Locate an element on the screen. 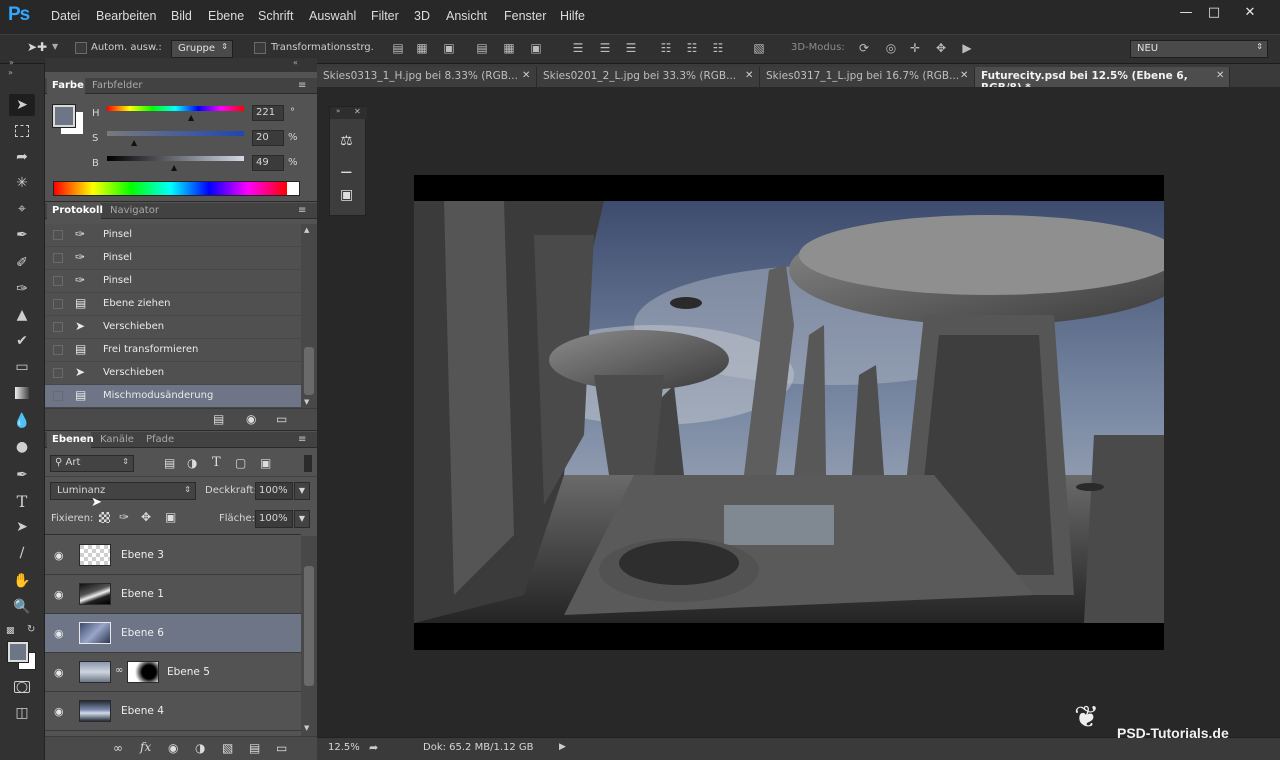  filter-type-icon: T is located at coordinates (216, 462).